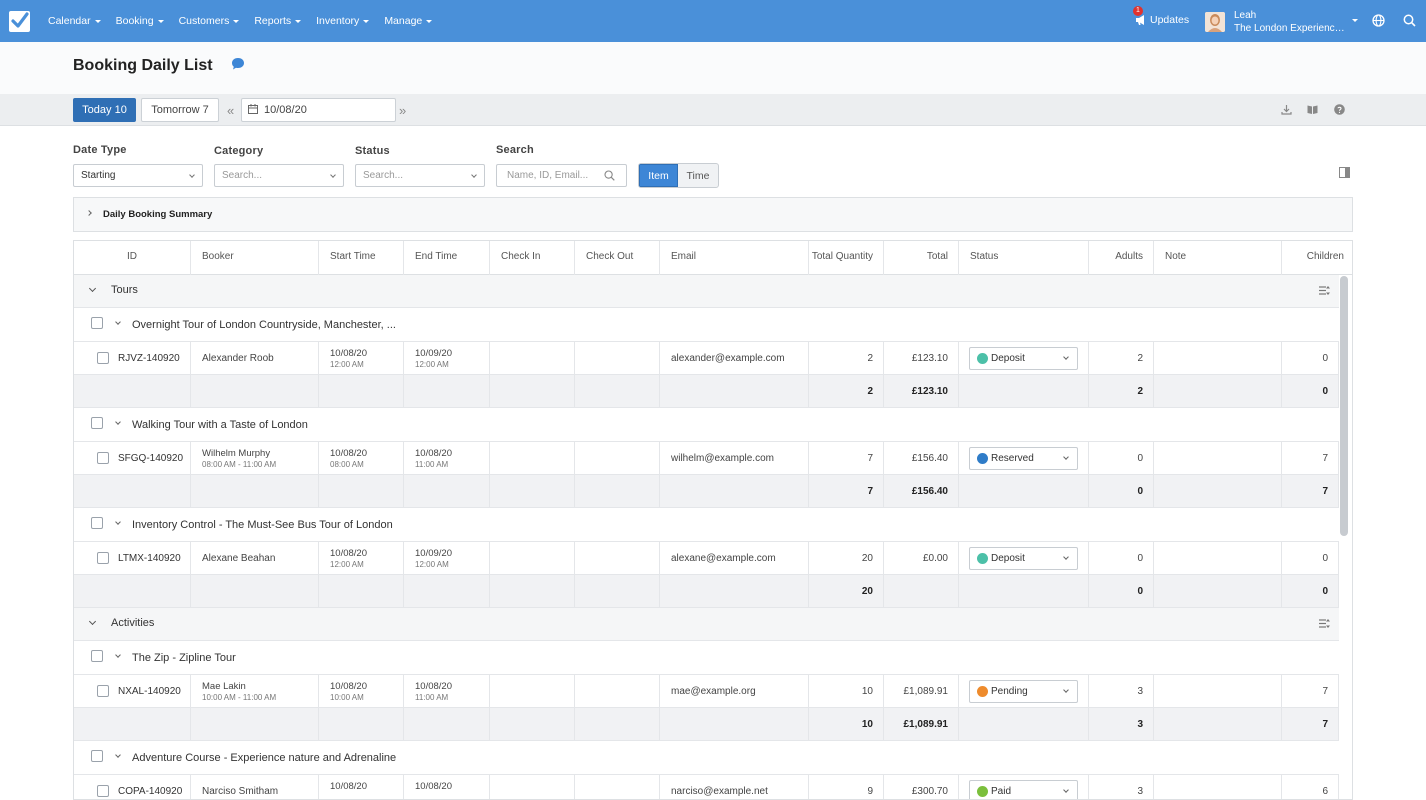  Describe the element at coordinates (706, 658) in the screenshot. I see `product-row: The Zip - Zipline Tour` at that location.